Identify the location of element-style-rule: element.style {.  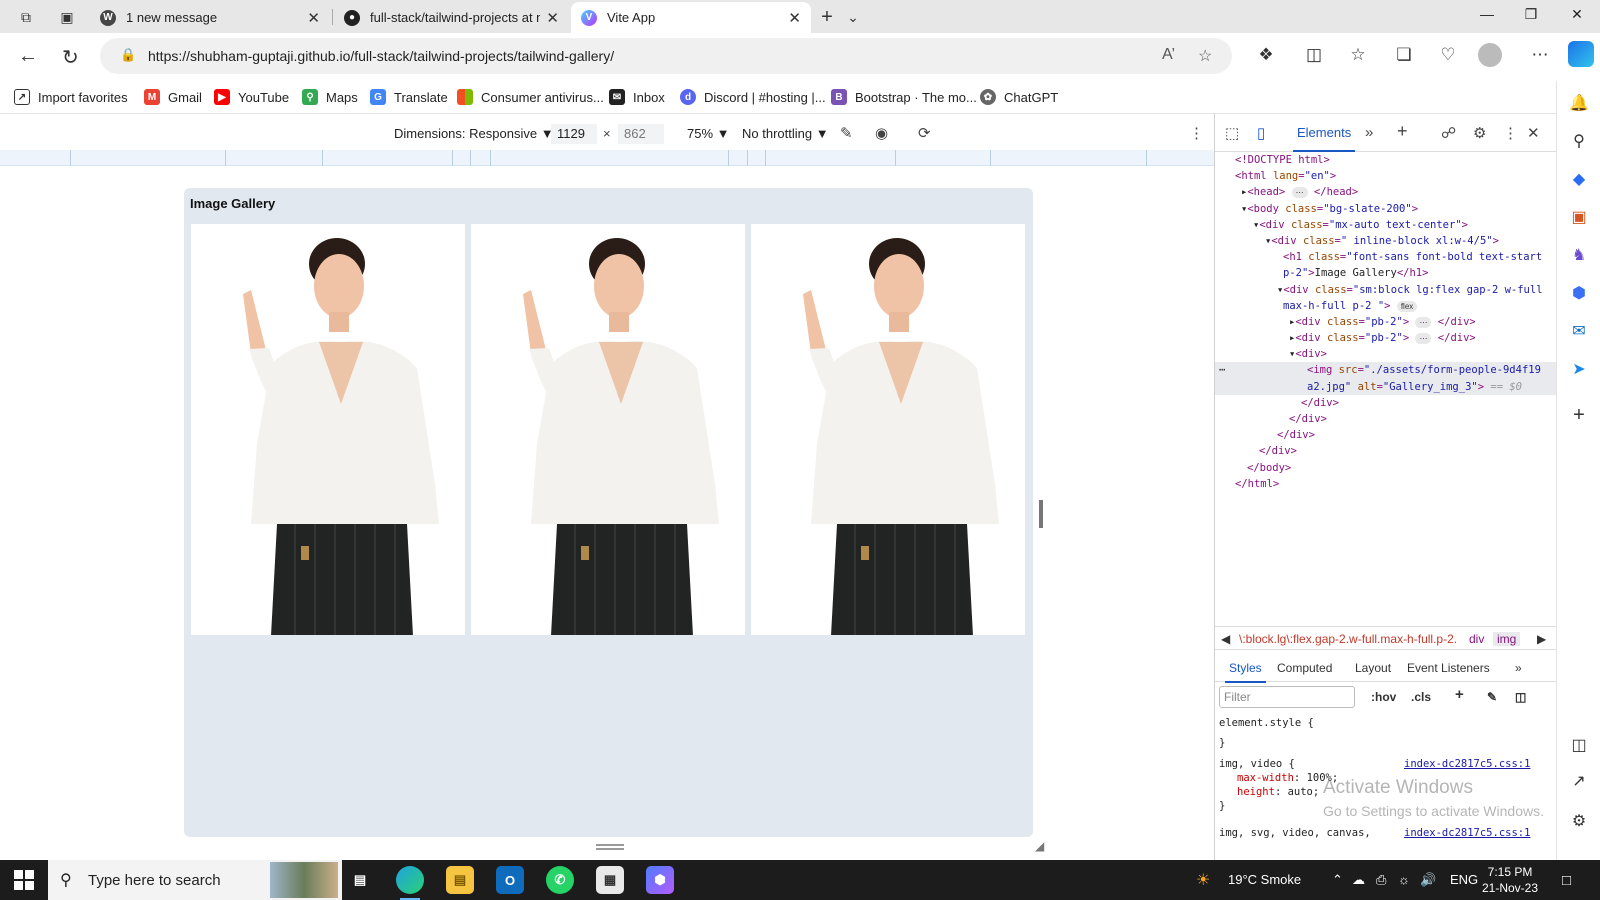
(1266, 723).